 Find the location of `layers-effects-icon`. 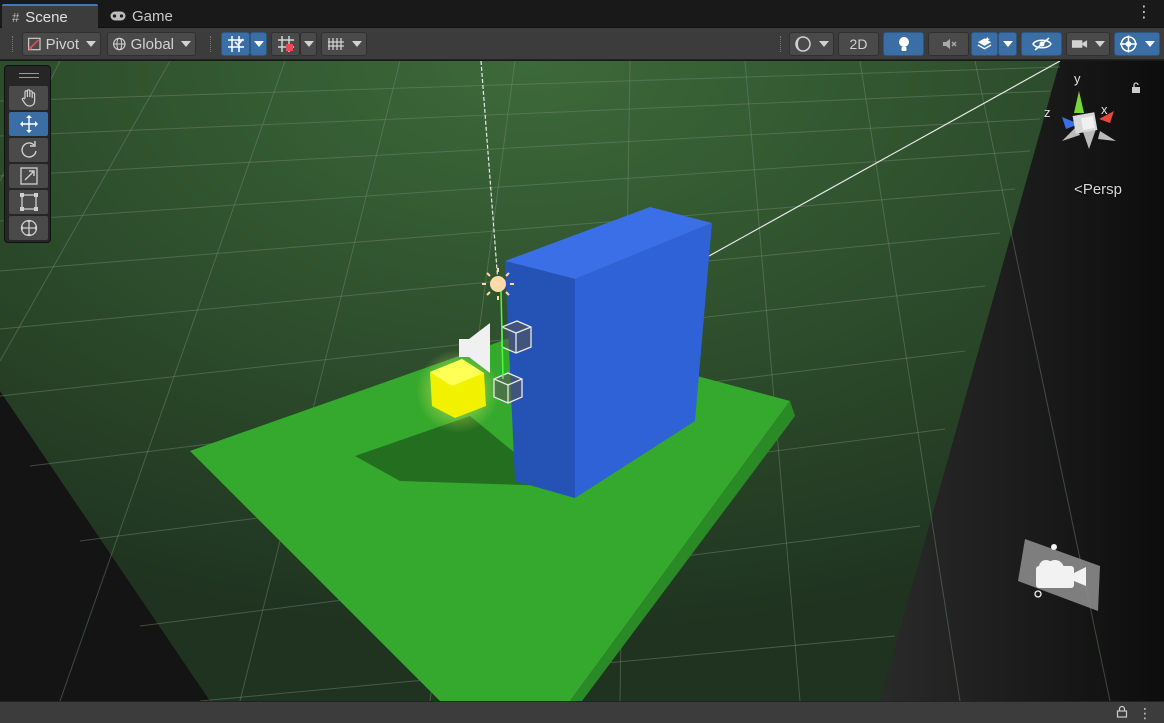

layers-effects-icon is located at coordinates (984, 43).